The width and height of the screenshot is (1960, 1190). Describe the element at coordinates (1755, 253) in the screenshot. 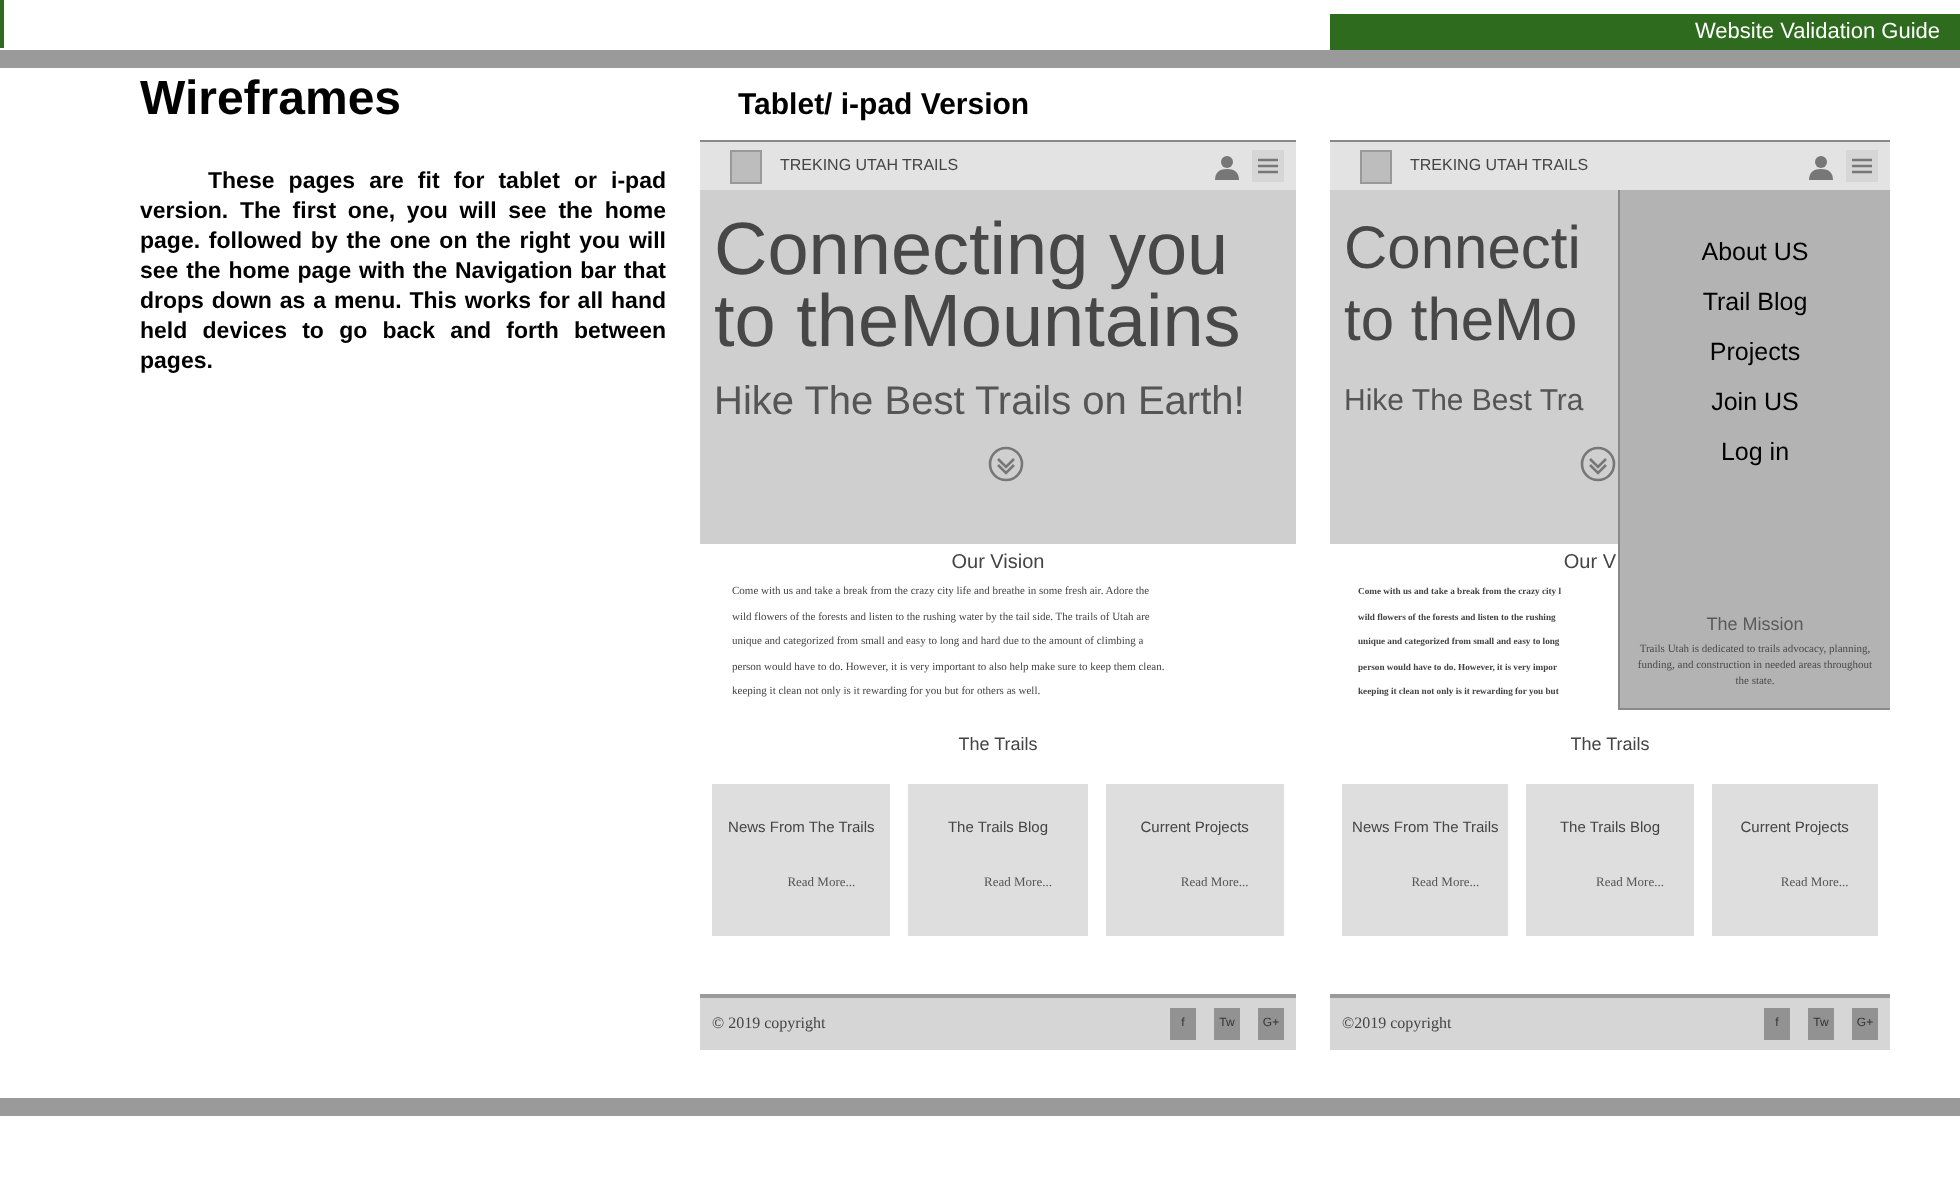

I see `menu-item: About US` at that location.